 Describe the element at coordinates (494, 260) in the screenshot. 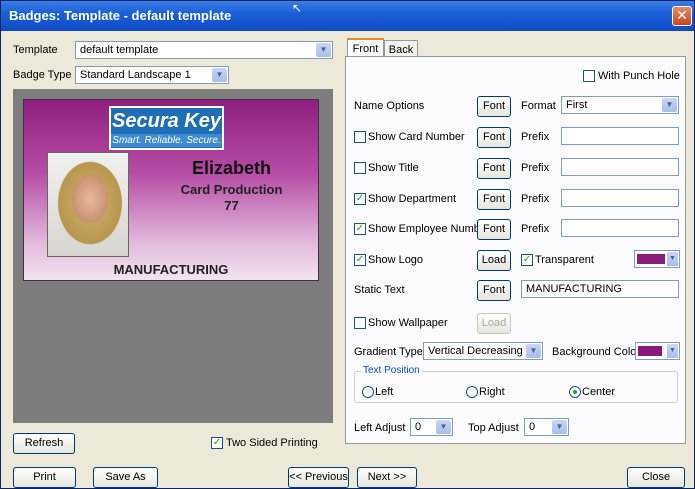

I see `logo-load-button: Load` at that location.